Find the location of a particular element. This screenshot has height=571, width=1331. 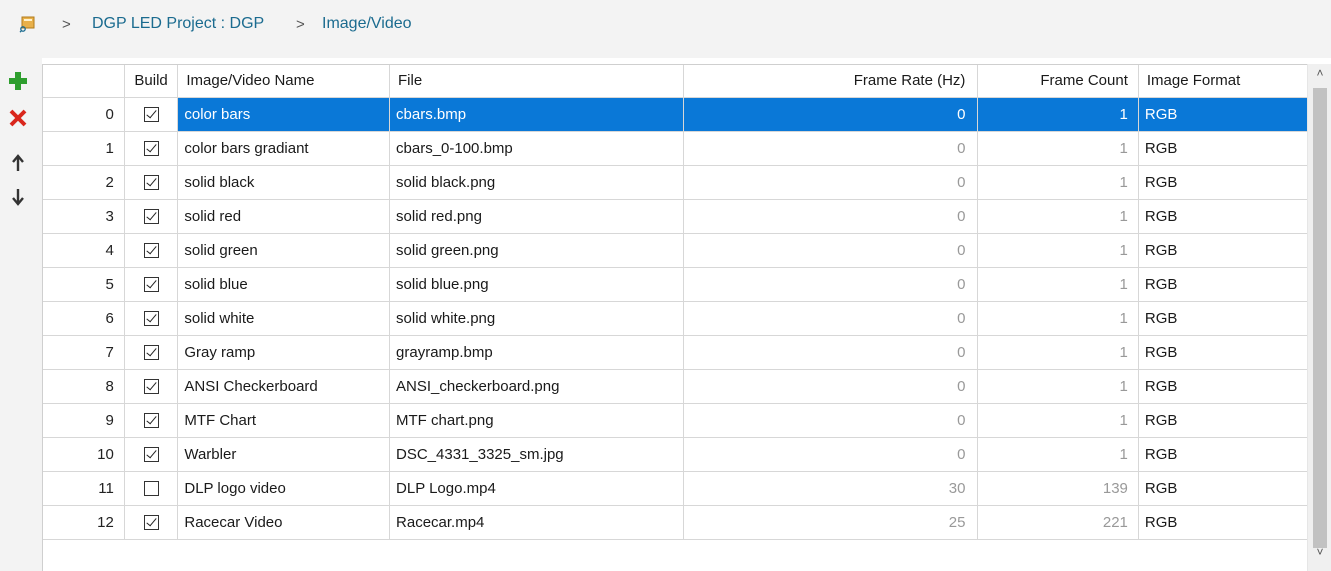

file-cell: grayramp.bmp is located at coordinates (537, 352).